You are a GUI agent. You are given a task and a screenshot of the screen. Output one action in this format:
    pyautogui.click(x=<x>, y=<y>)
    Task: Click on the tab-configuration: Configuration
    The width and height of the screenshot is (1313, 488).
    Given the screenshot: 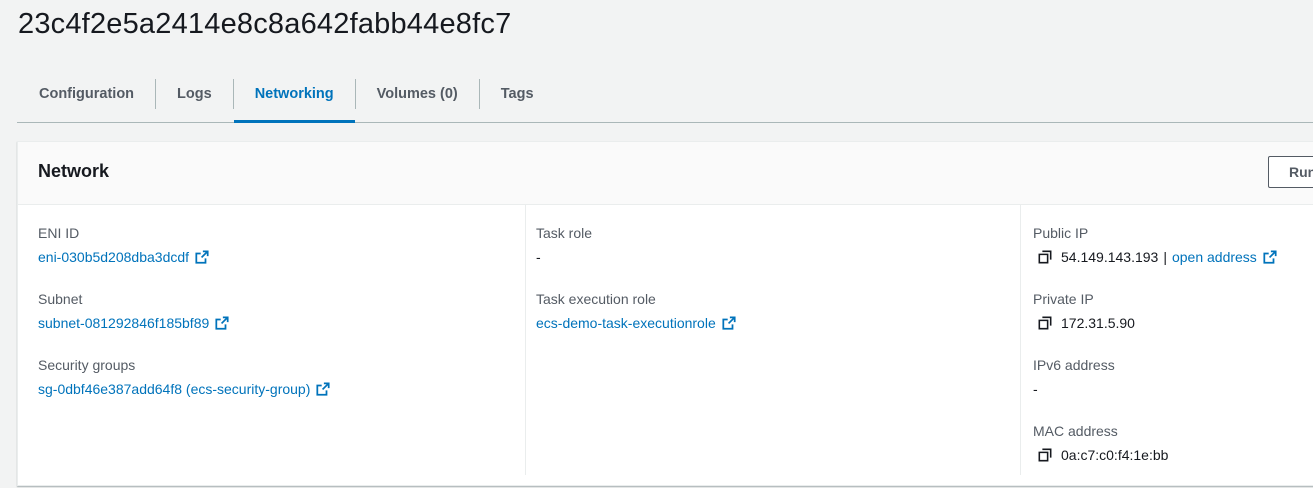 What is the action you would take?
    pyautogui.click(x=86, y=94)
    